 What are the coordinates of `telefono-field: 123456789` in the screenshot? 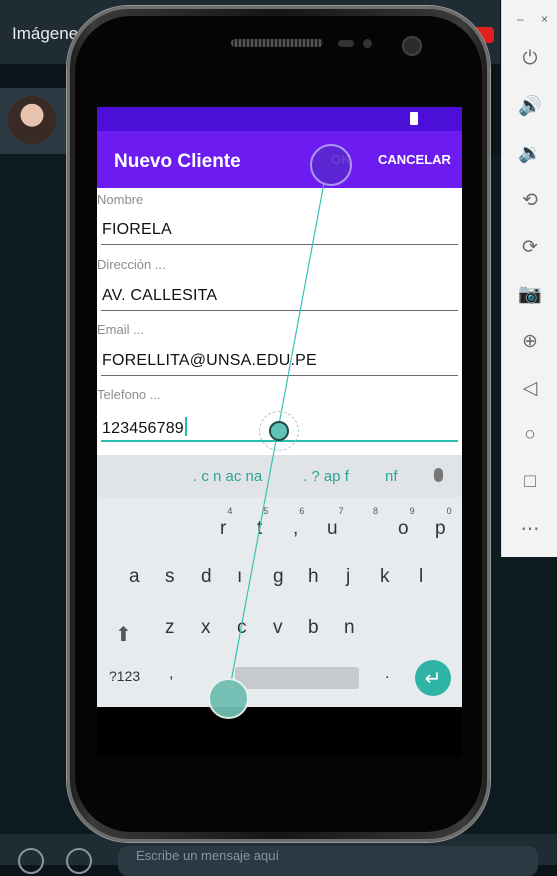 It's located at (144, 427).